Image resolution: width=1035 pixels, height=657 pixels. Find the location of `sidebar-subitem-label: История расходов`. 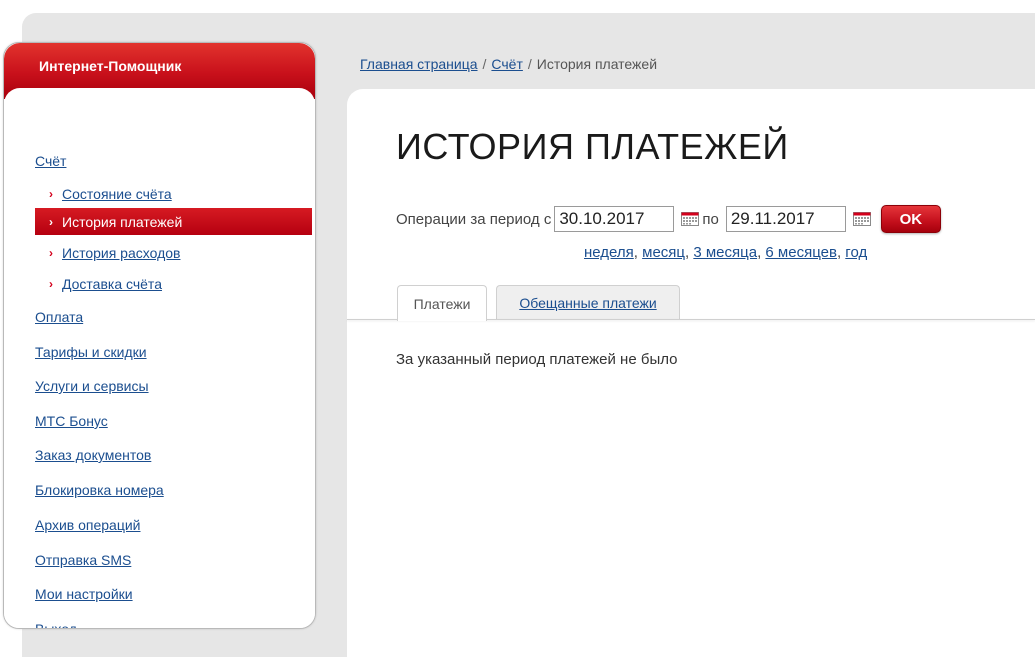

sidebar-subitem-label: История расходов is located at coordinates (121, 252).